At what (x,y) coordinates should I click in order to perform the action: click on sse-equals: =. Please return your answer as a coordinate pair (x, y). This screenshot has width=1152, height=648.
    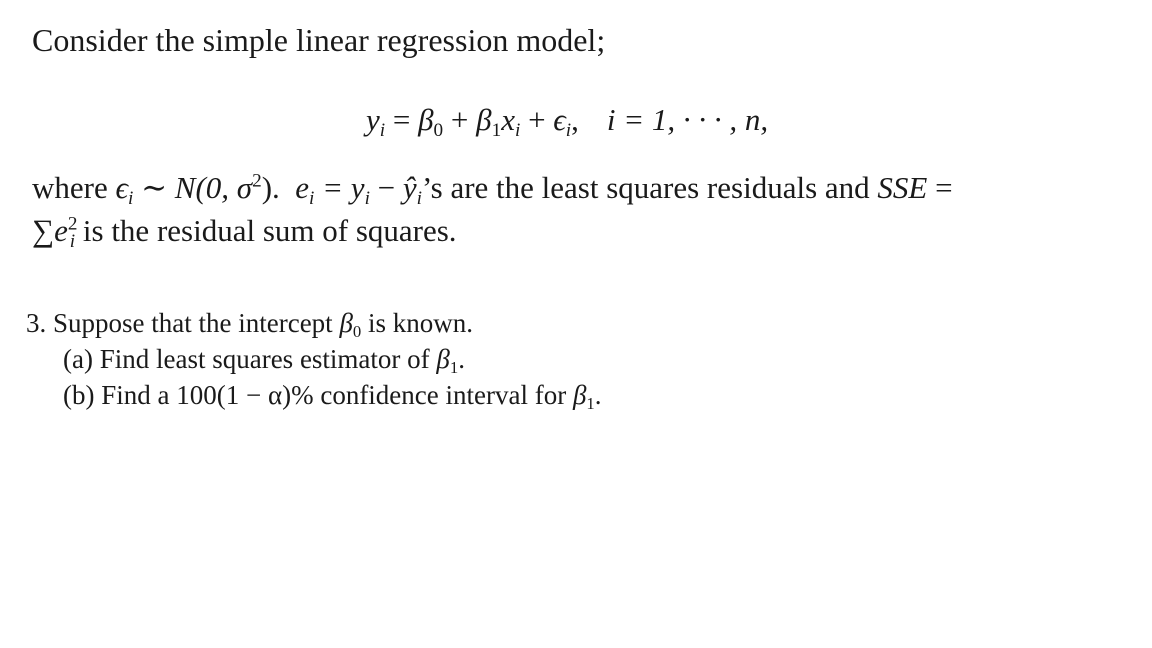
    Looking at the image, I should click on (944, 187).